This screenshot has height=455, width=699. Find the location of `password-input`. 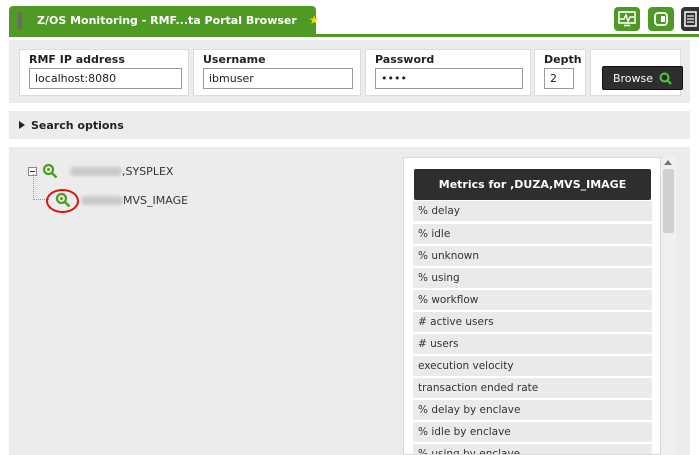

password-input is located at coordinates (449, 78).